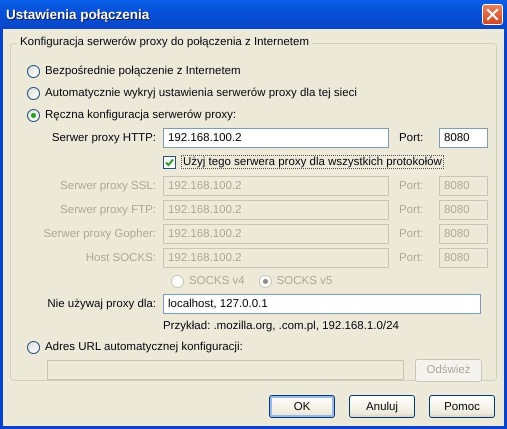  I want to click on field-label: Serwer proxy HTTP:, so click(103, 138).